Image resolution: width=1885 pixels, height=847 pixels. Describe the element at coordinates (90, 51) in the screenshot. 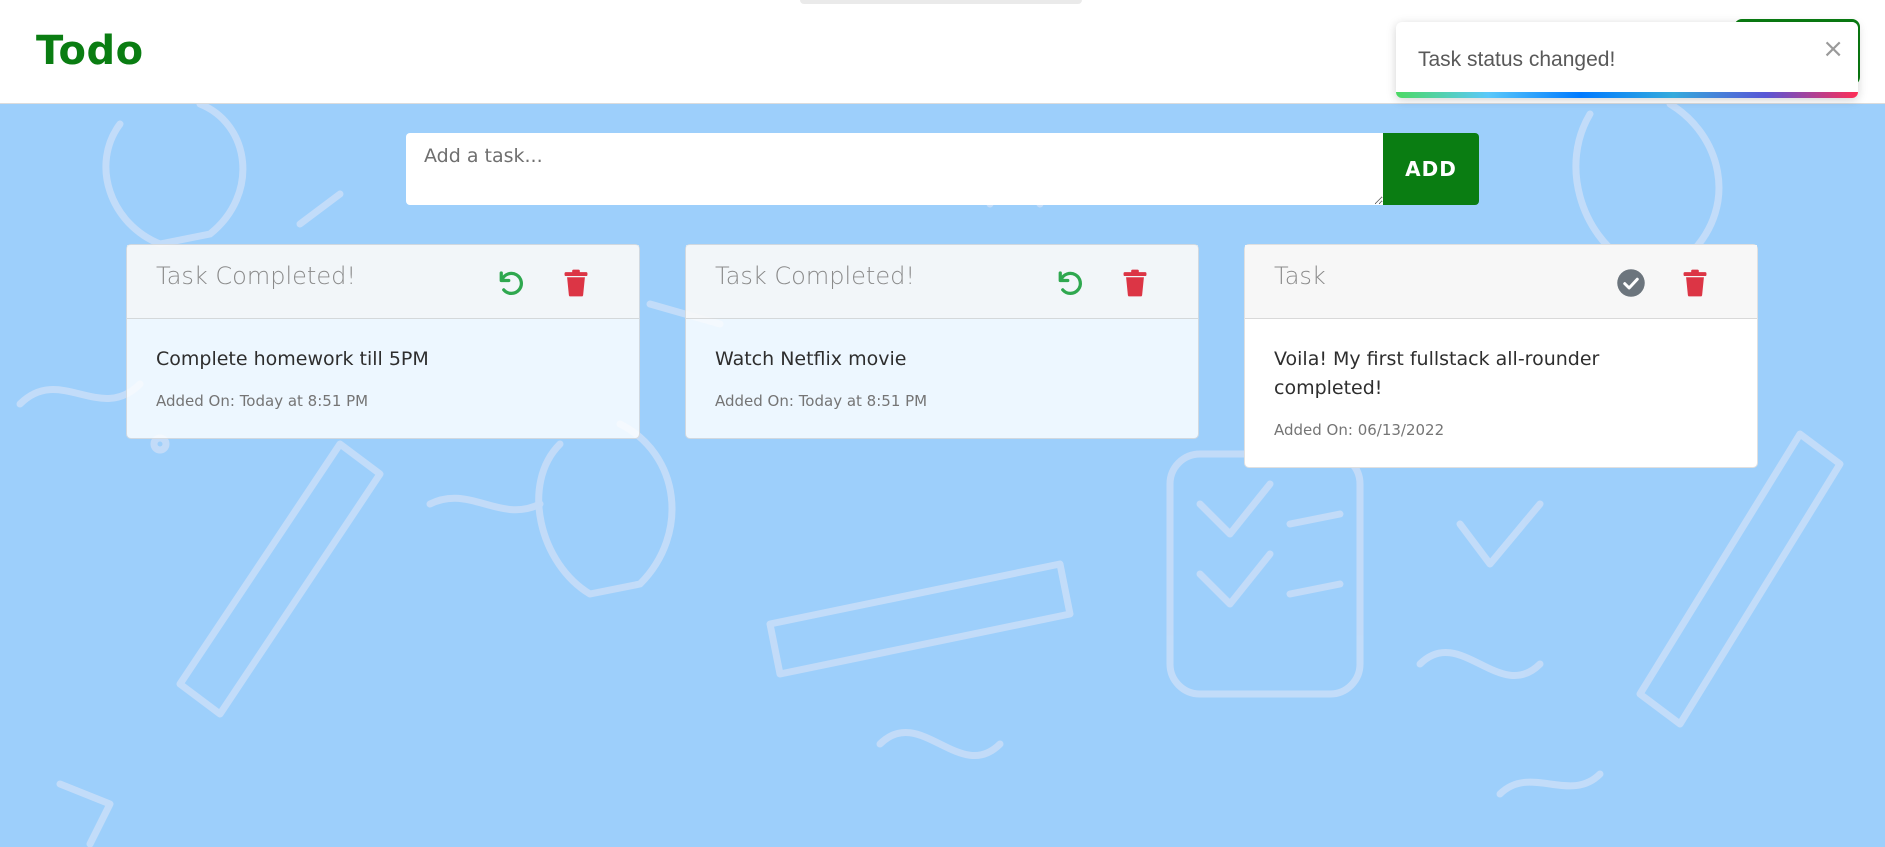

I see `brand-title: Todo` at that location.